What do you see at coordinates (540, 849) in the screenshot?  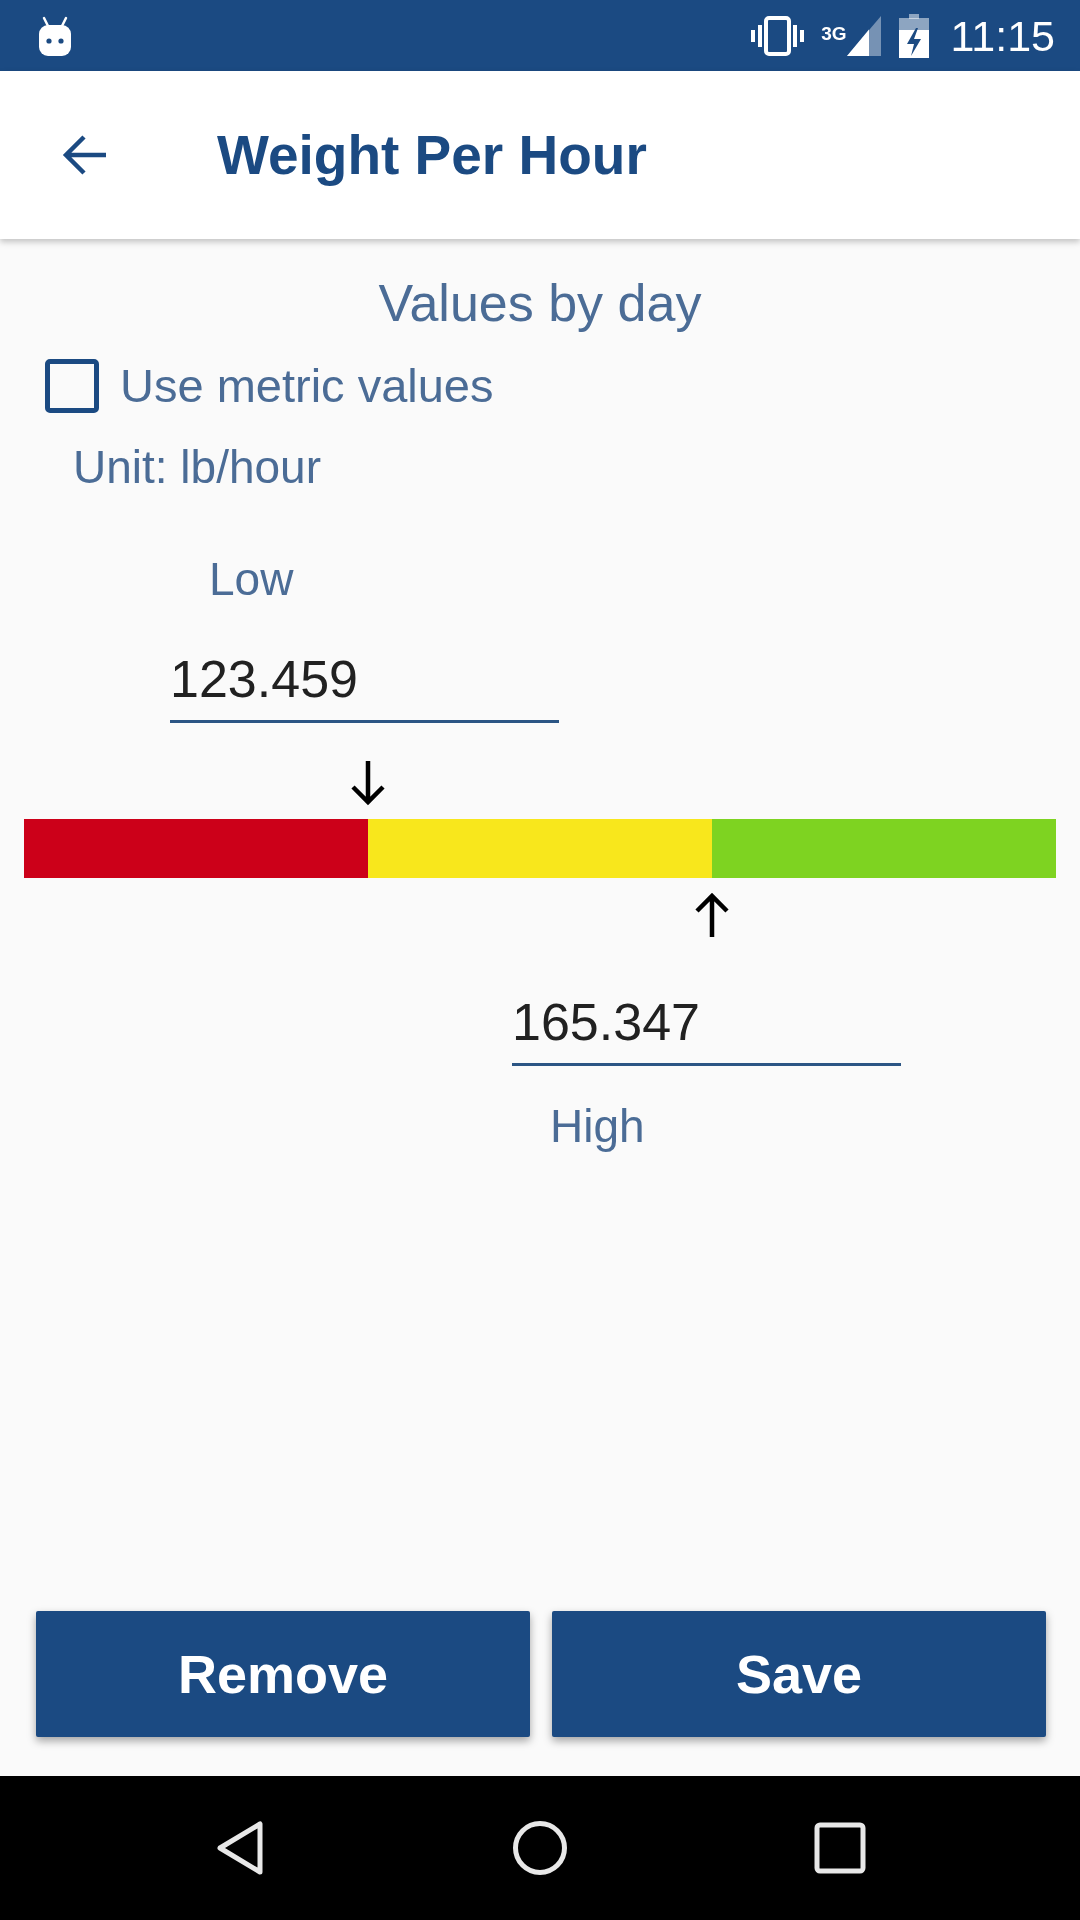 I see `range-slider` at bounding box center [540, 849].